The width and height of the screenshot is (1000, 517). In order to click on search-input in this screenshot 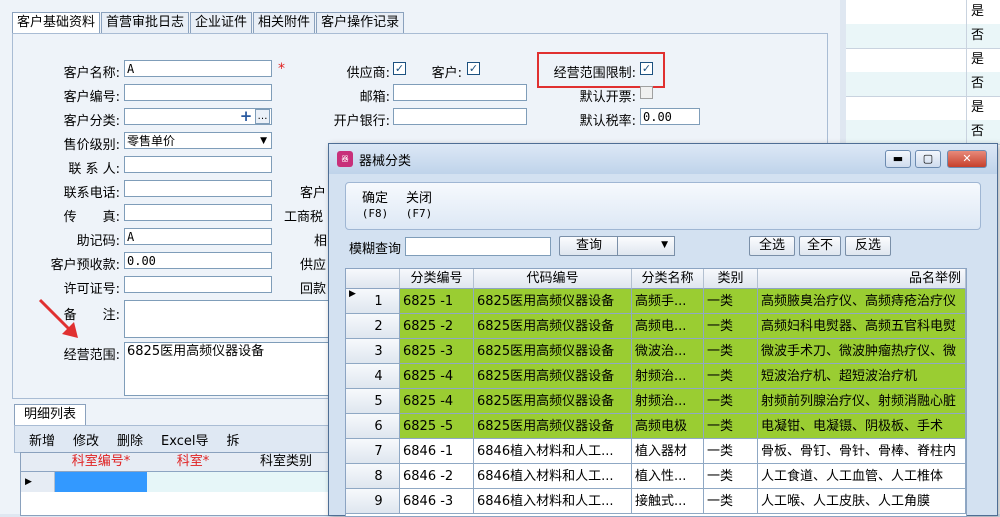, I will do `click(478, 246)`.